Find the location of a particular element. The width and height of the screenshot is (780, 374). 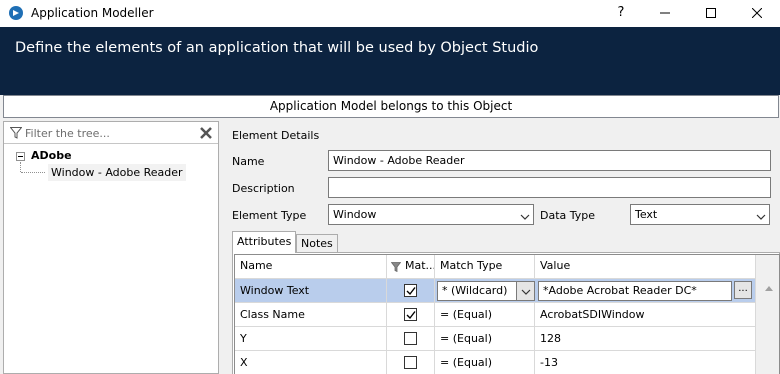

data-type-label: Data Type is located at coordinates (568, 215).